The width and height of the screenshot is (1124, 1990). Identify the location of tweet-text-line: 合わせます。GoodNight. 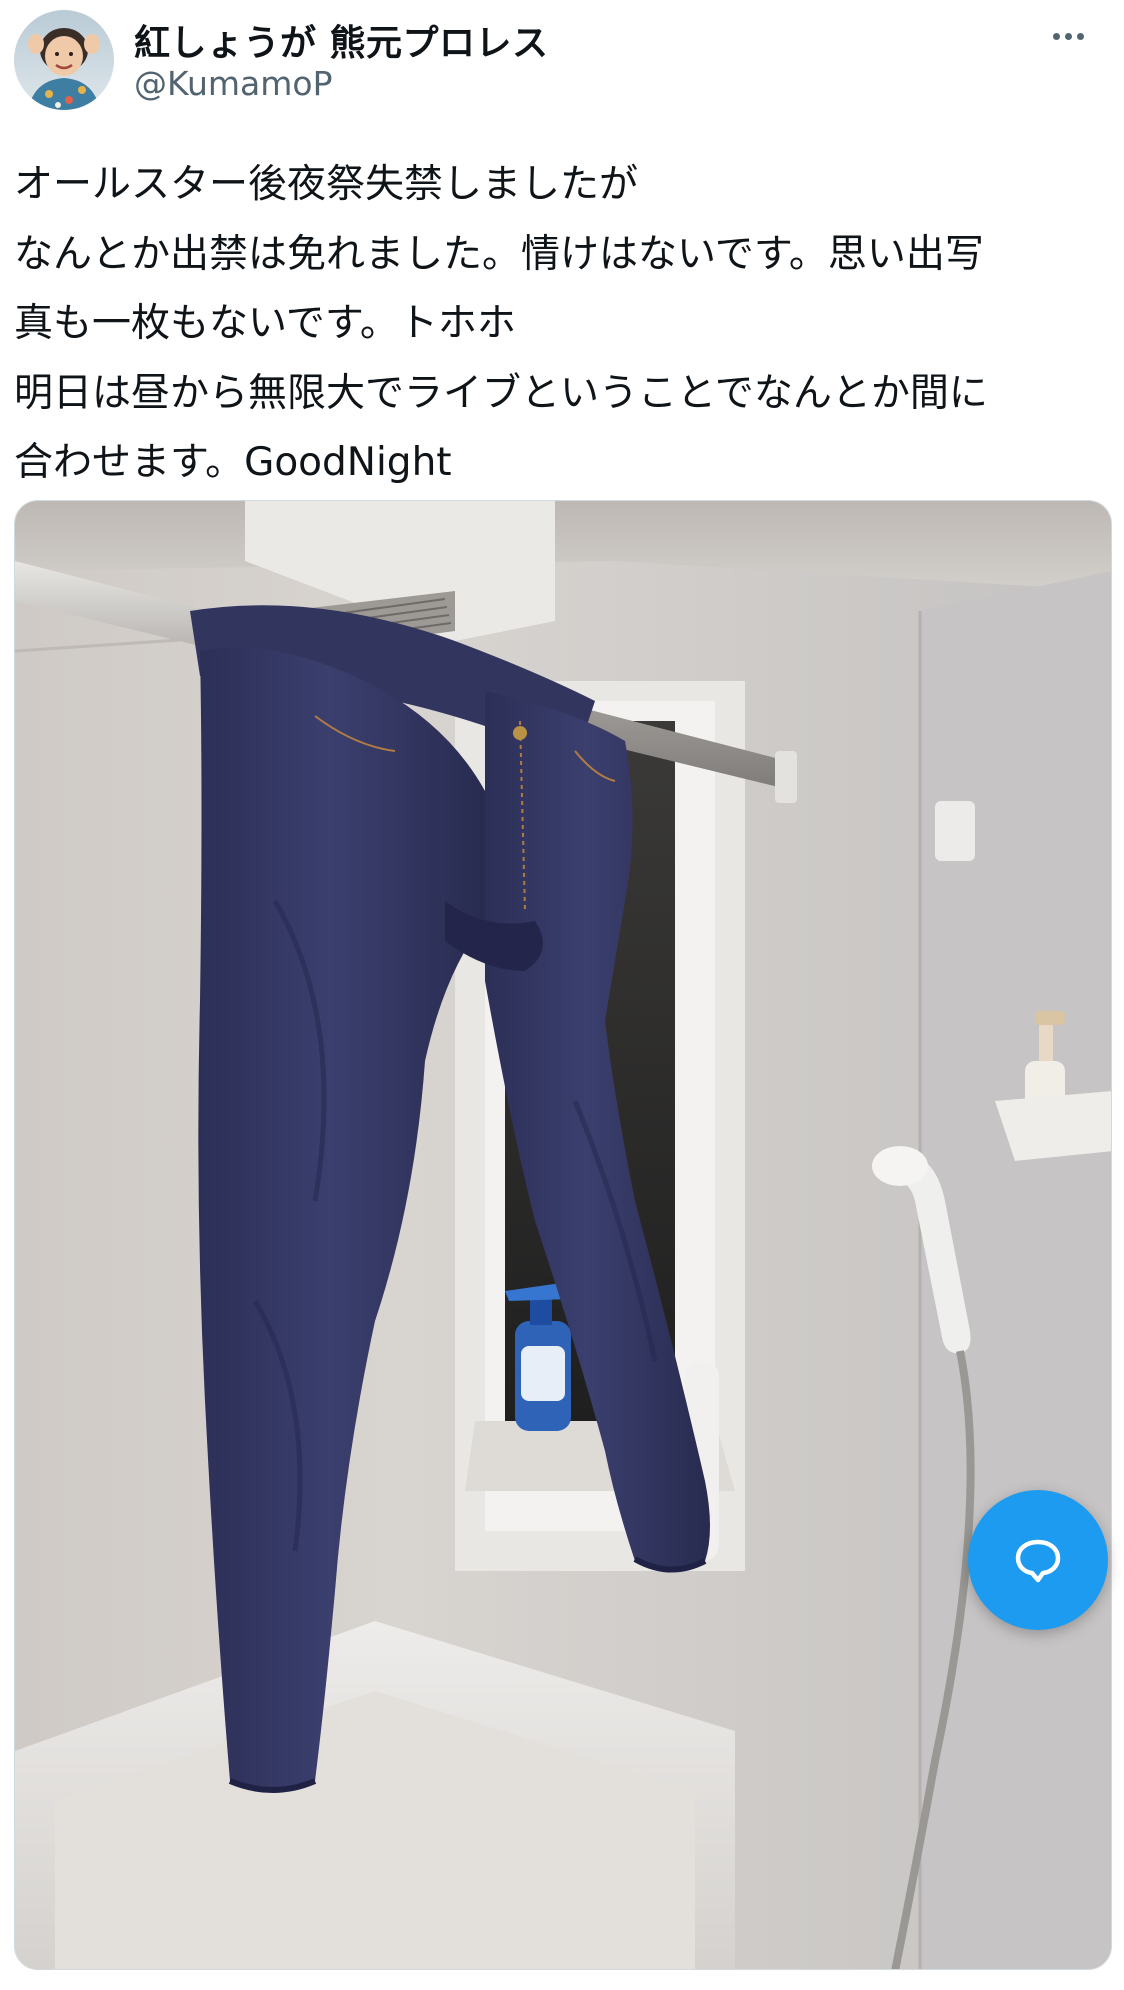
(233, 462).